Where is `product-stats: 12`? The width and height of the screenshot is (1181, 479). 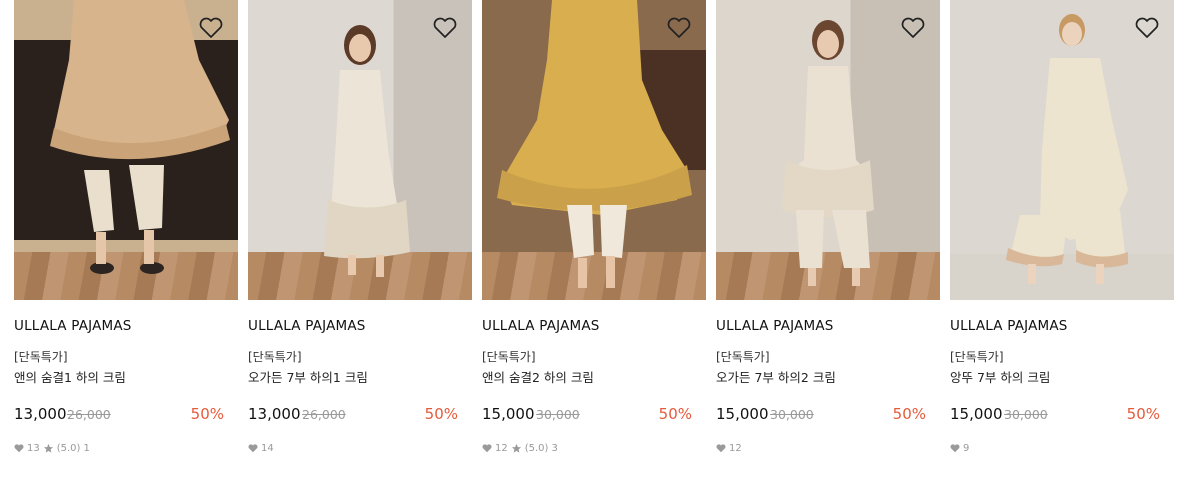
product-stats: 12 is located at coordinates (729, 448).